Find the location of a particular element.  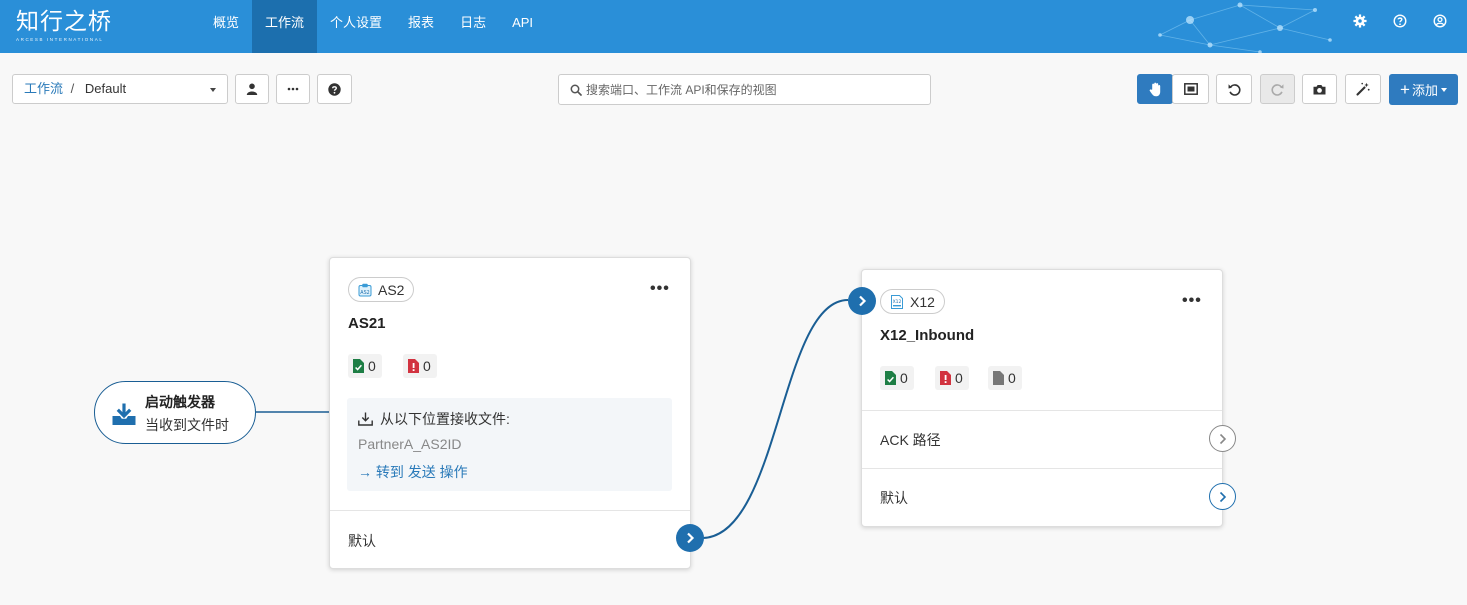

arrow-right-icon: → is located at coordinates (365, 472).